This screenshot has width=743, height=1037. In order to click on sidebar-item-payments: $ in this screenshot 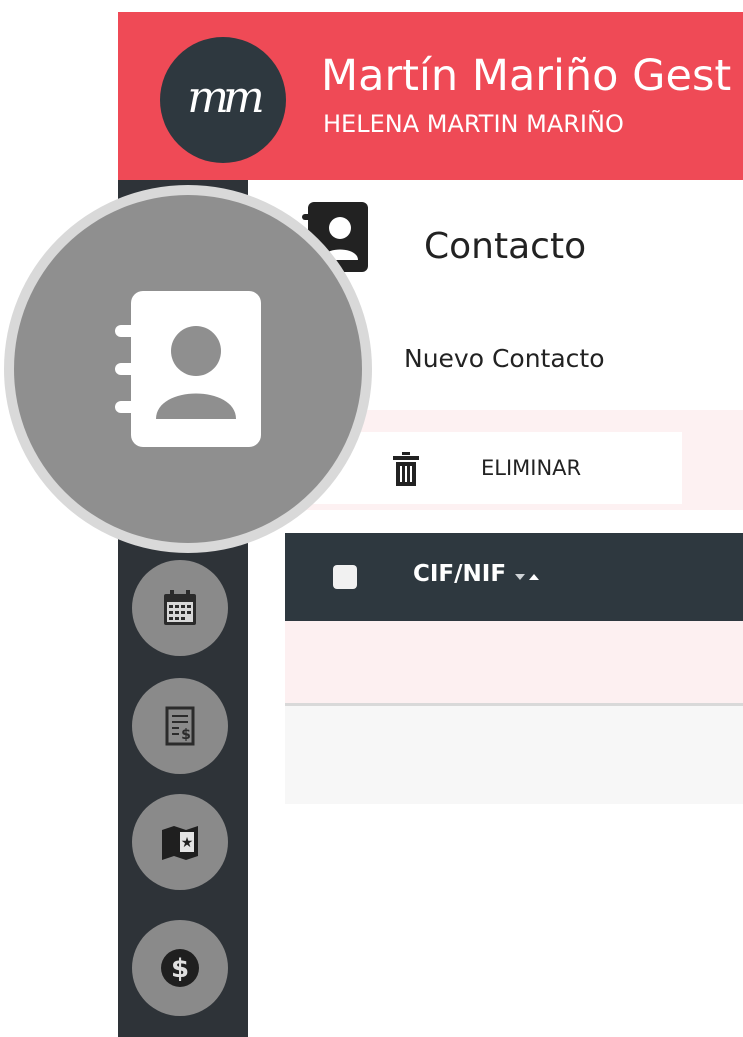, I will do `click(180, 968)`.